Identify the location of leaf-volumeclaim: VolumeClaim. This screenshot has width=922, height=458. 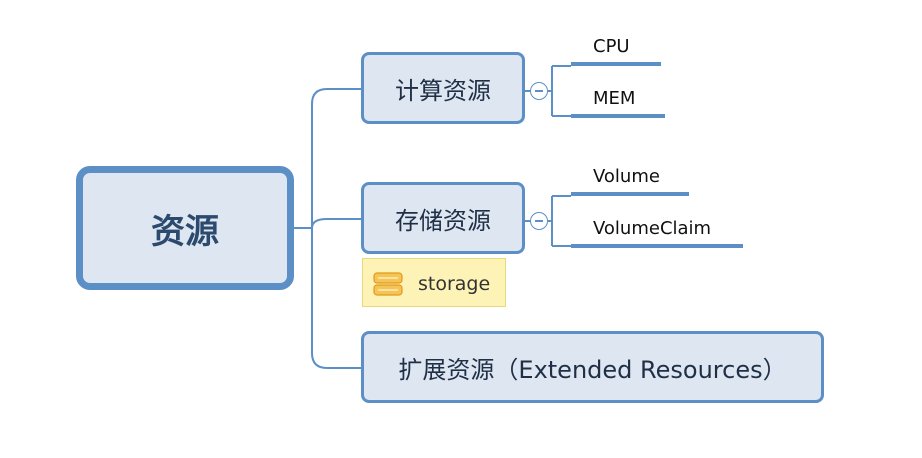
(657, 232).